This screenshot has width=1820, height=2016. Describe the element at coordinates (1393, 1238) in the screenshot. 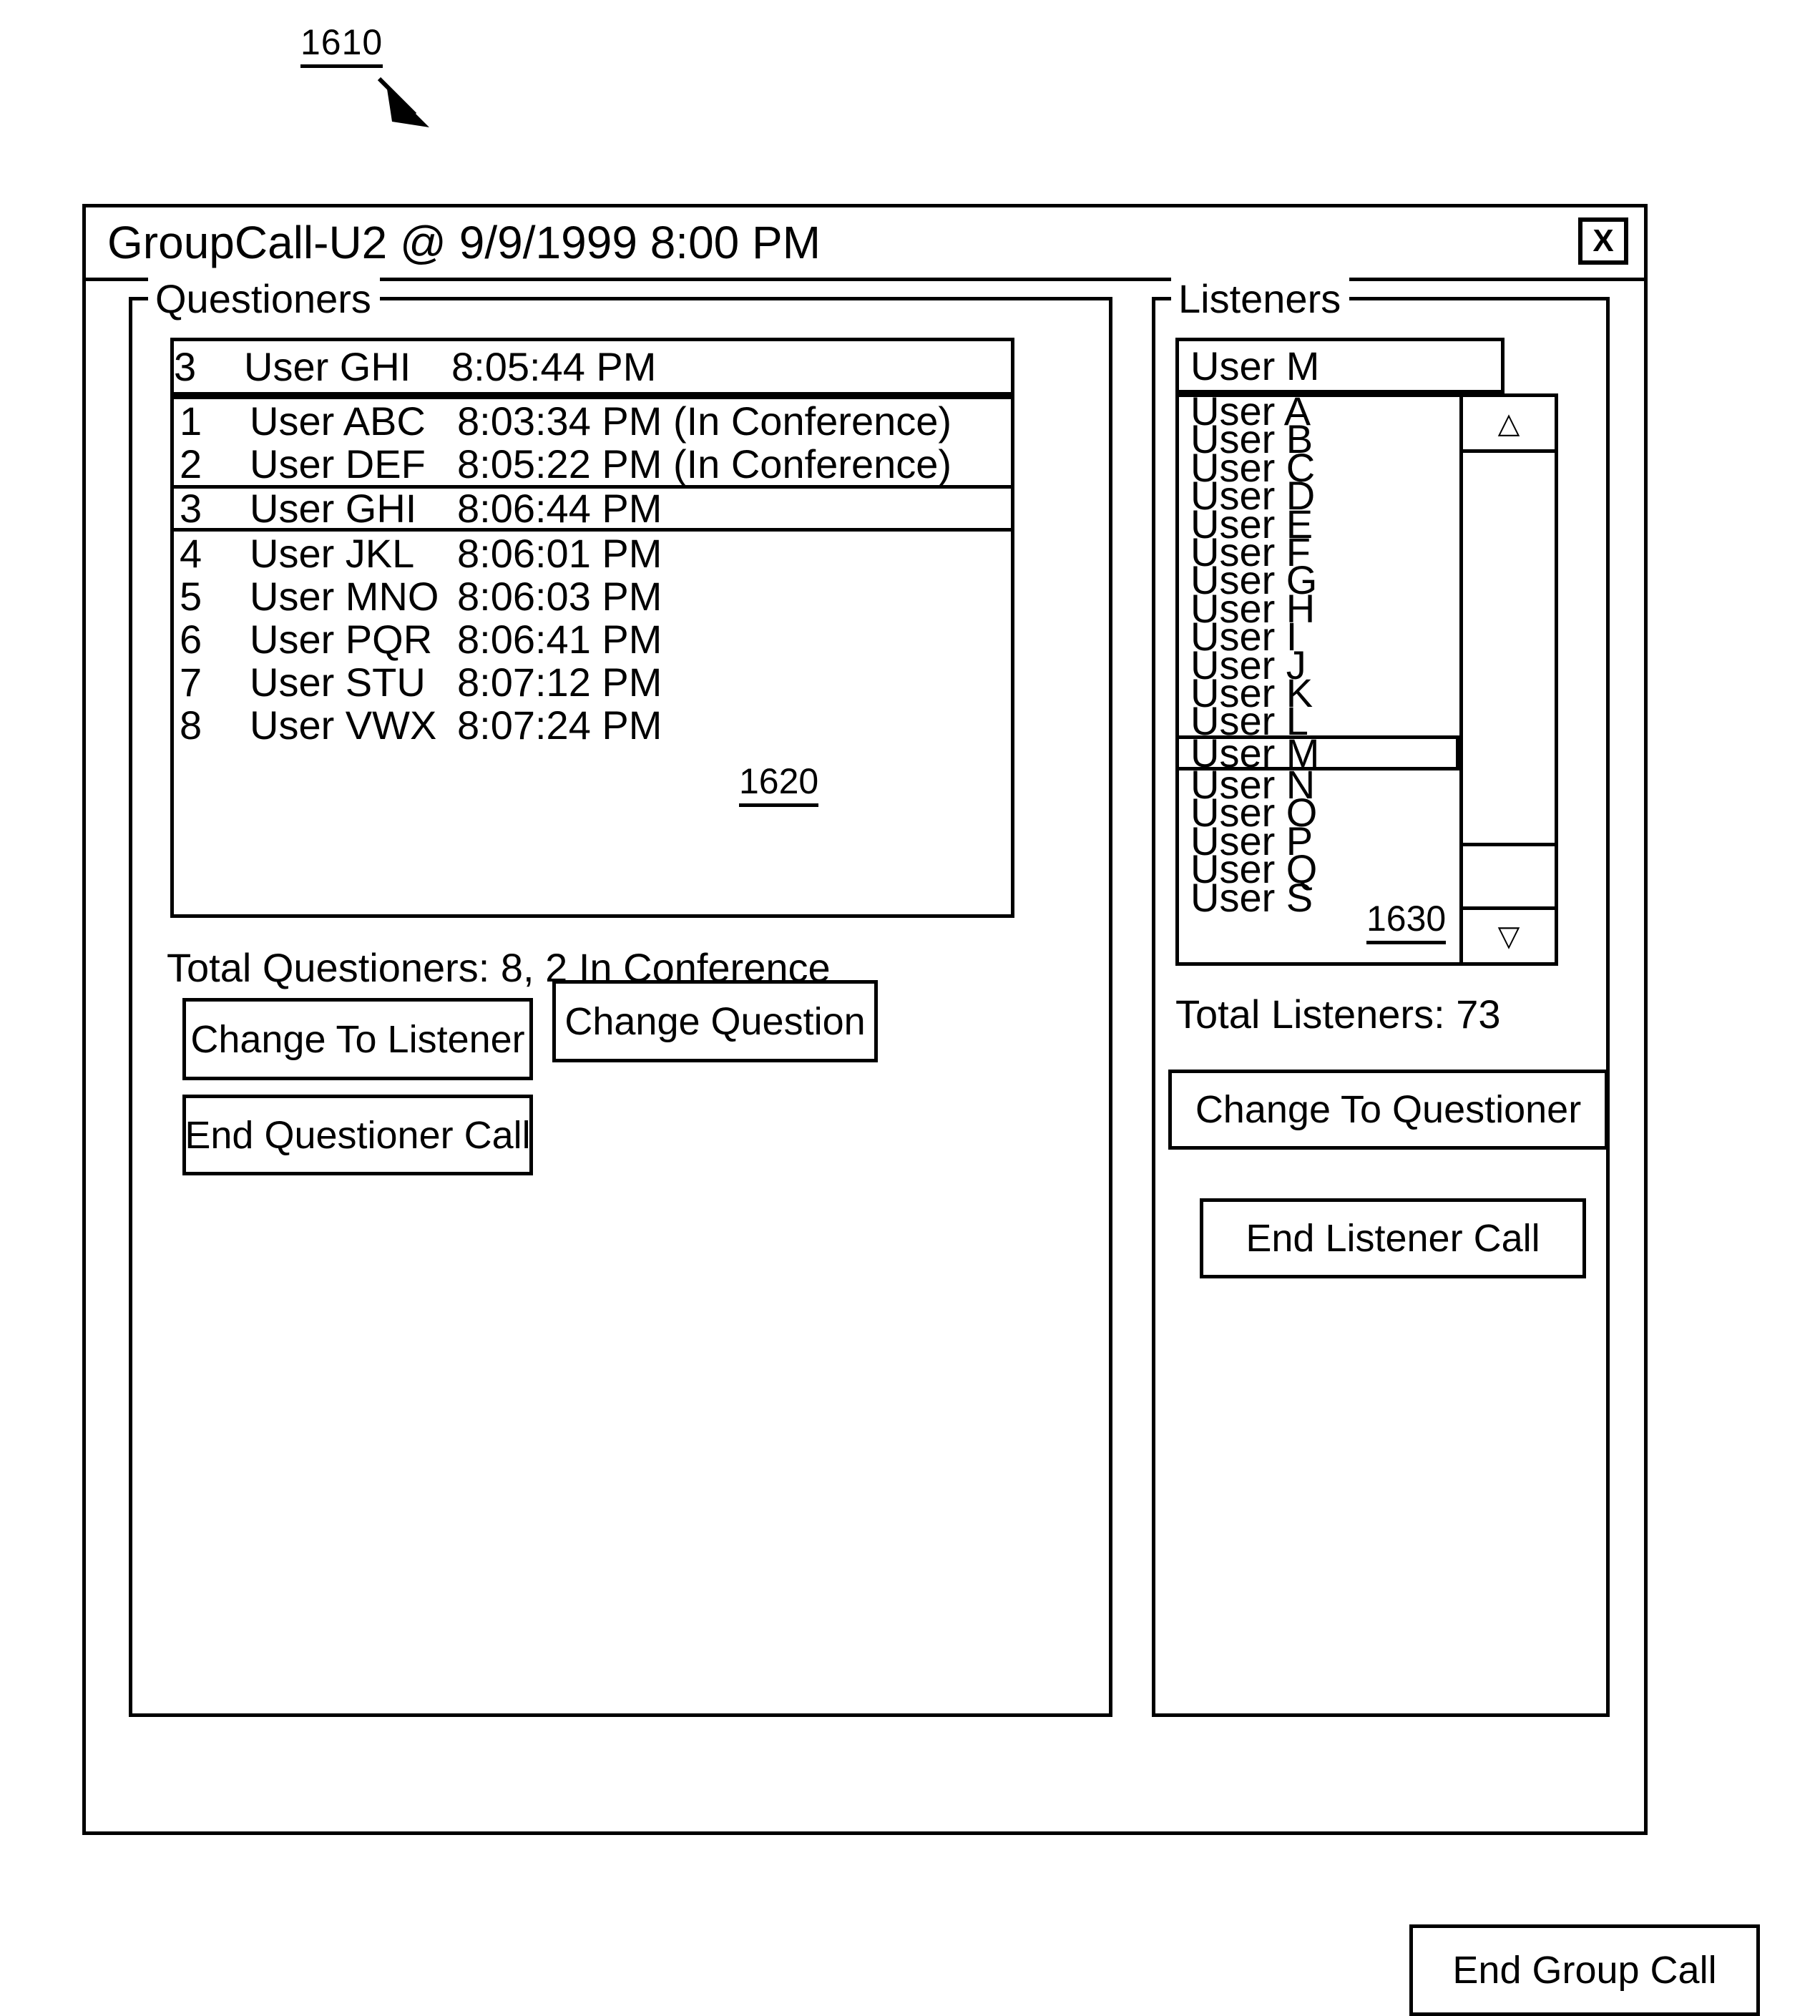

I see `end-listener-call-button: End Listener Call` at that location.